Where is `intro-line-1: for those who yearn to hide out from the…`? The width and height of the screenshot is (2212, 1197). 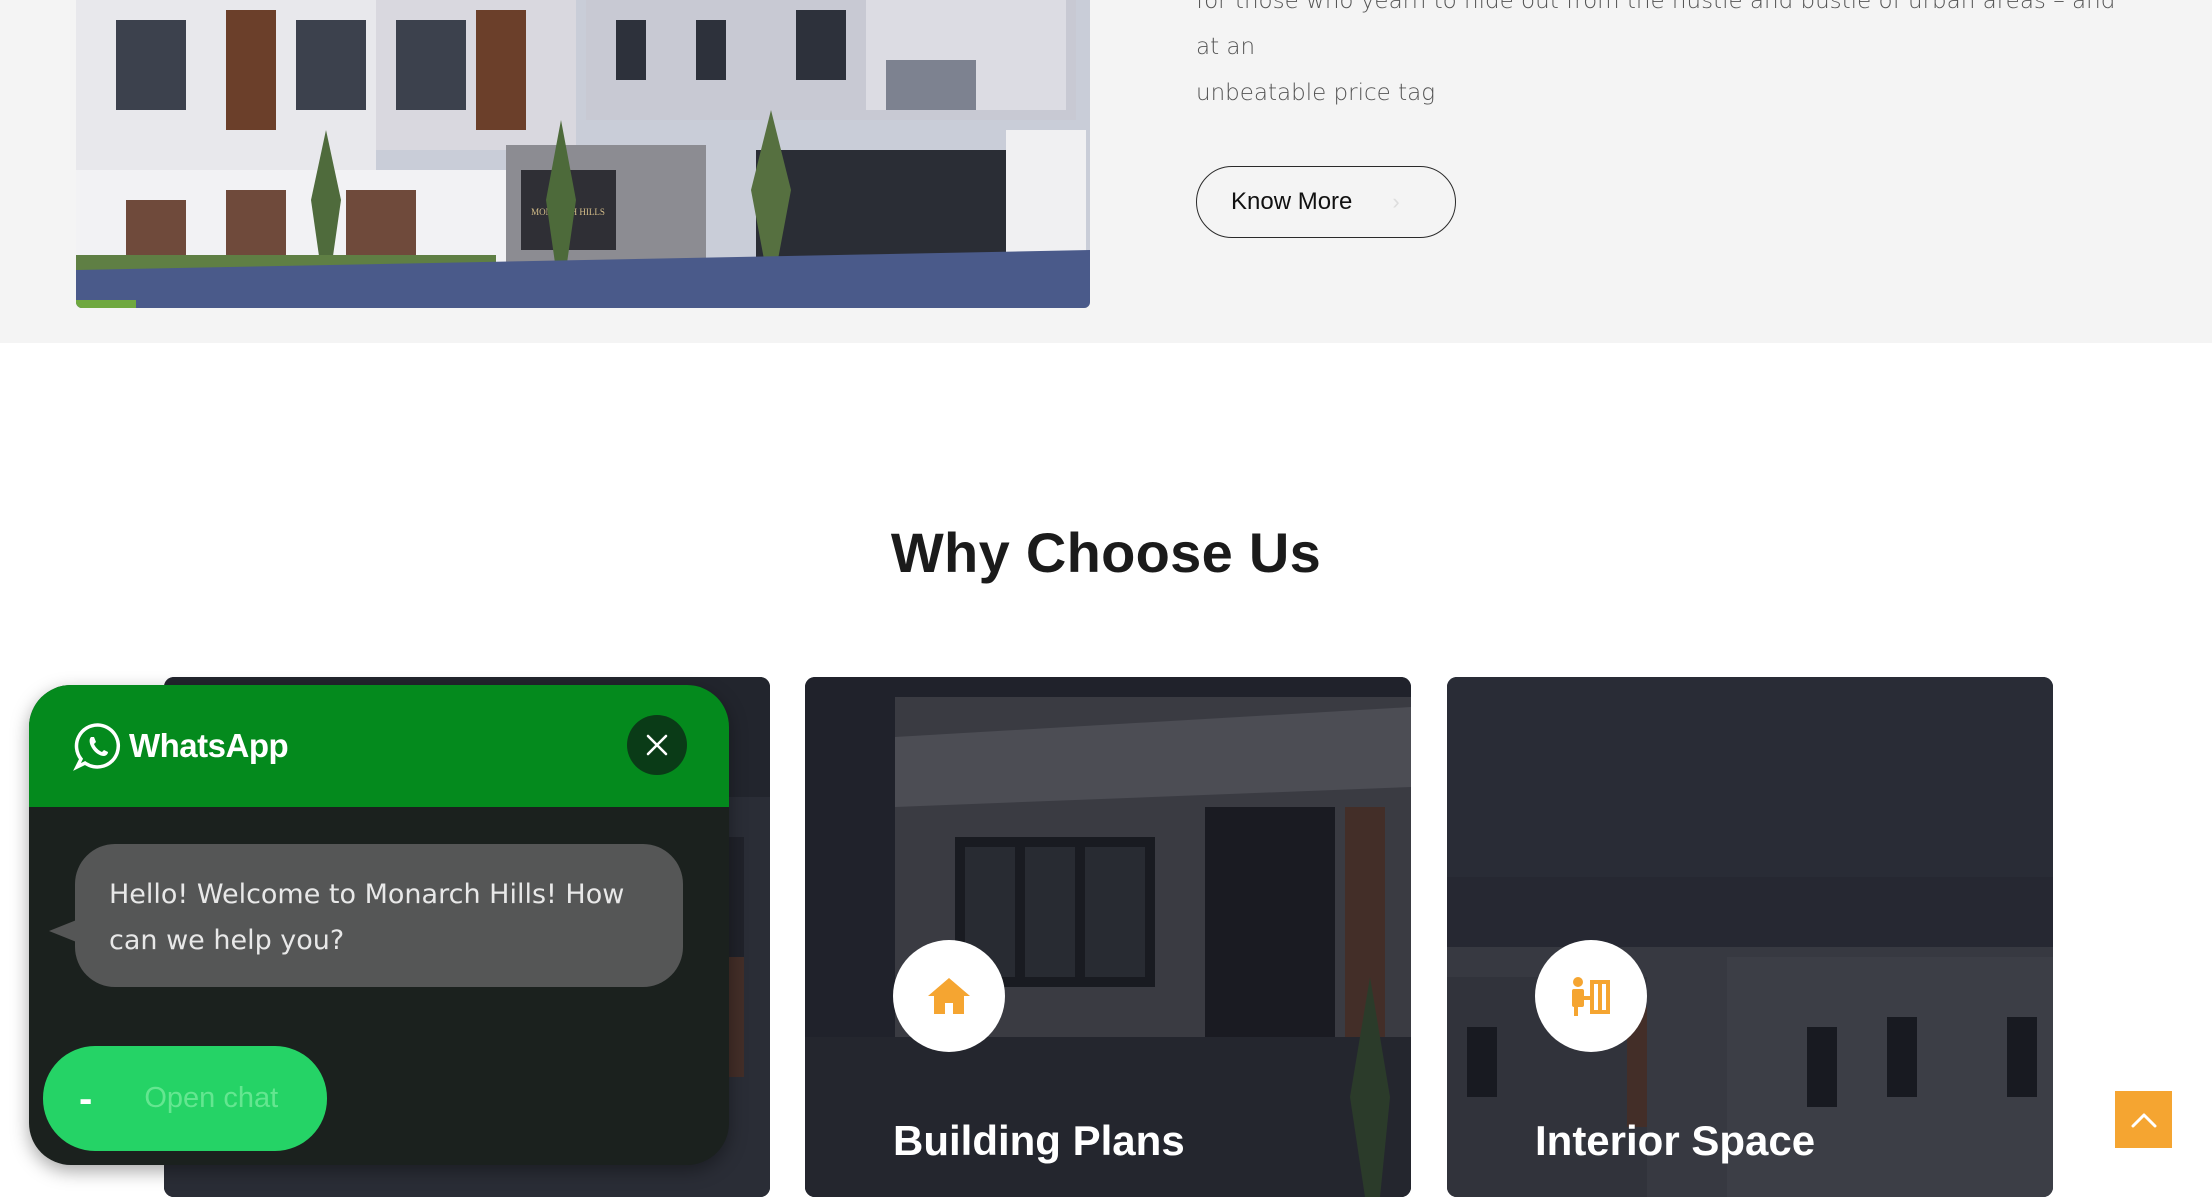
intro-line-1: for those who yearn to hide out from the… is located at coordinates (1656, 30).